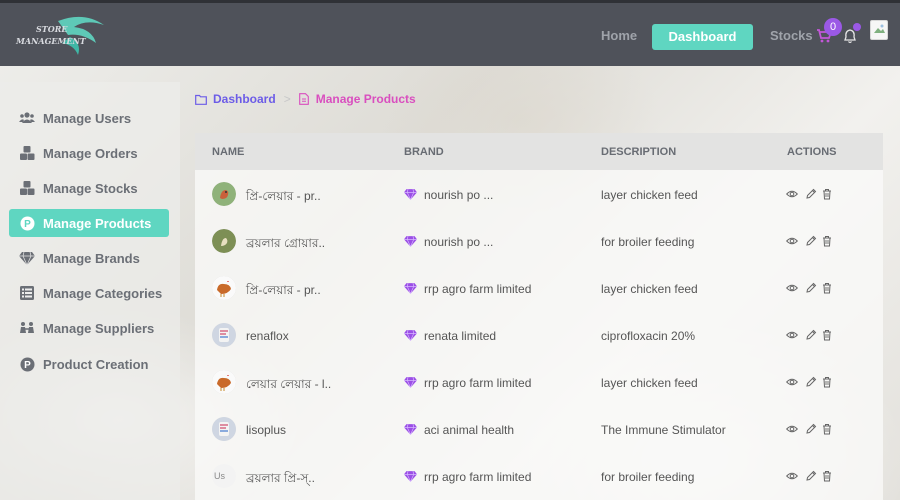 Image resolution: width=900 pixels, height=500 pixels. I want to click on sidebar-item-manage-suppliers: Manage Suppliers, so click(89, 328).